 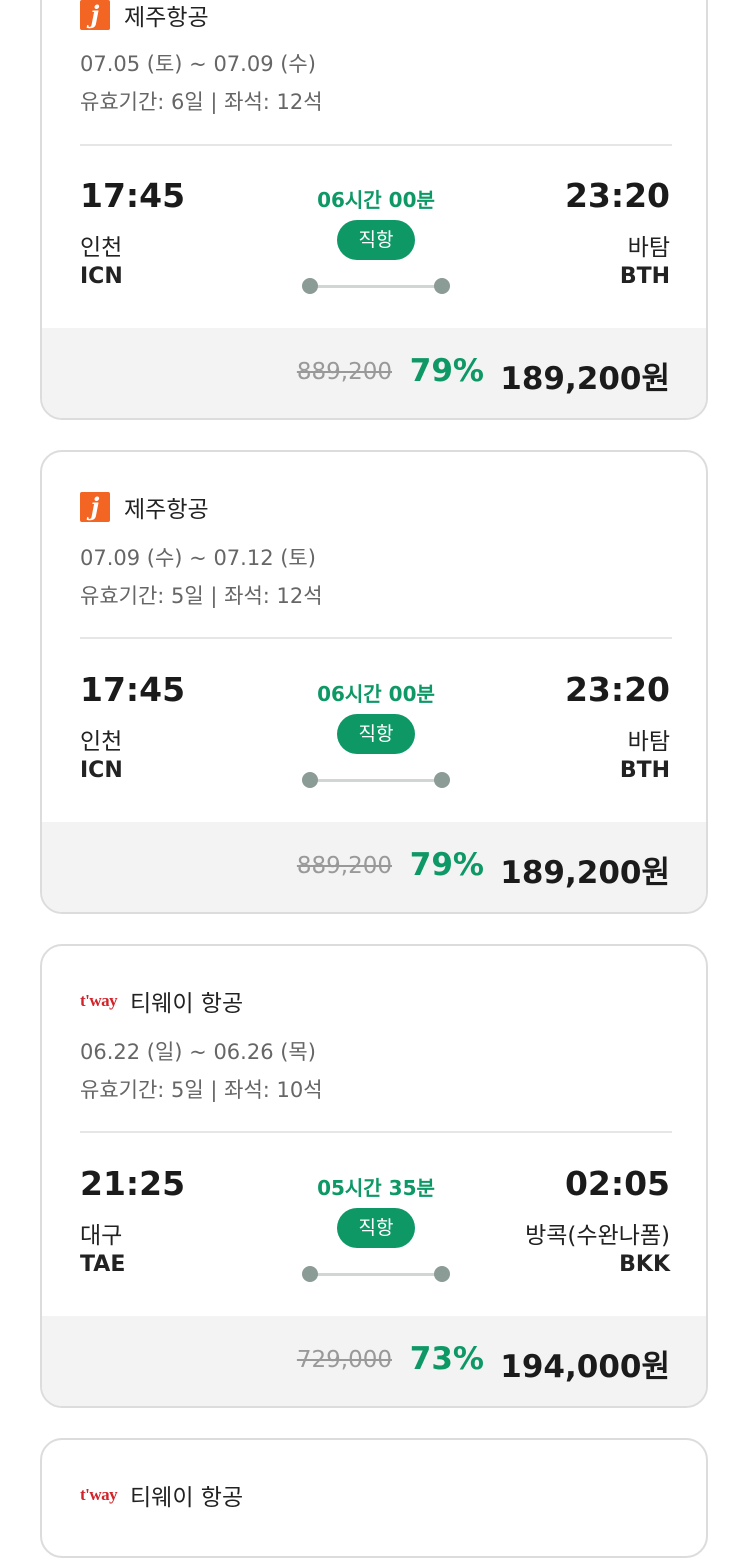 What do you see at coordinates (344, 1360) in the screenshot?
I see `original-price: 729,000` at bounding box center [344, 1360].